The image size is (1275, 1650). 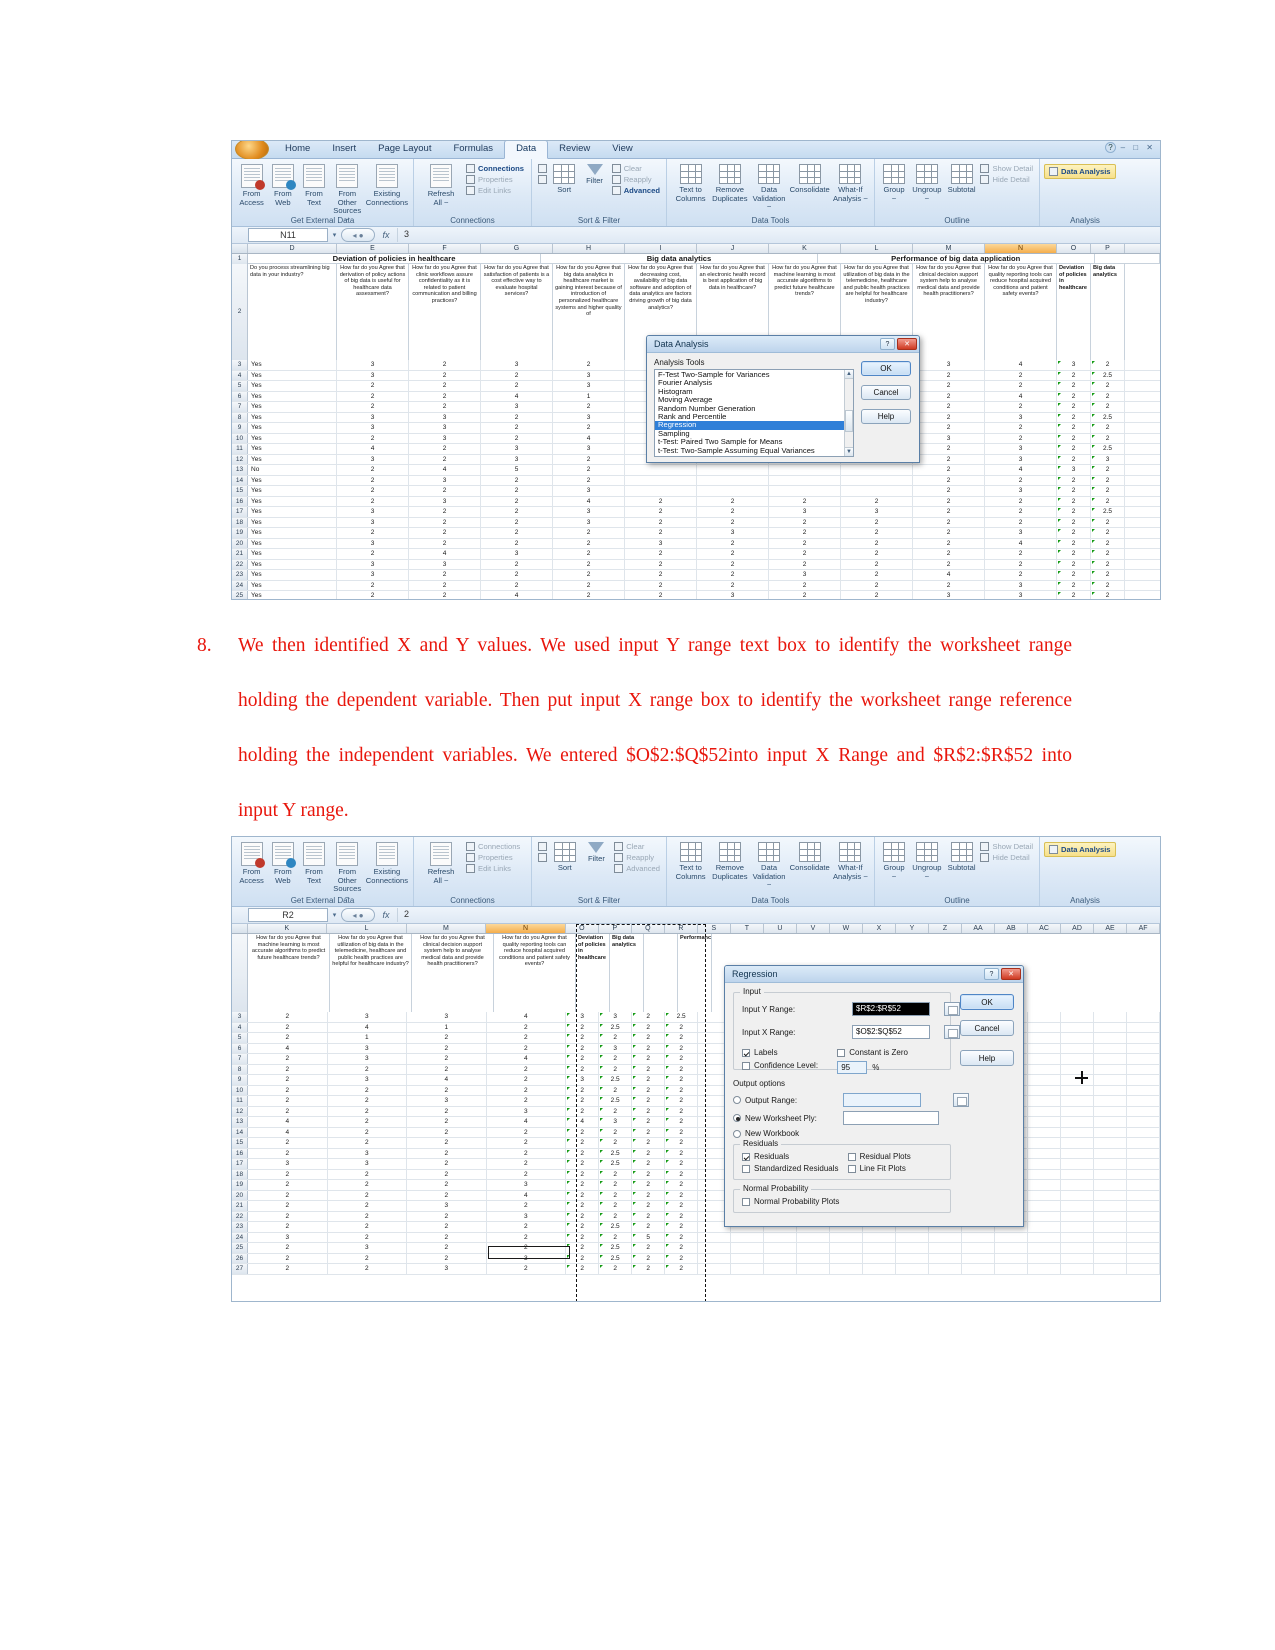 I want to click on existing-connections-button: Existing Connections, so click(x=387, y=184).